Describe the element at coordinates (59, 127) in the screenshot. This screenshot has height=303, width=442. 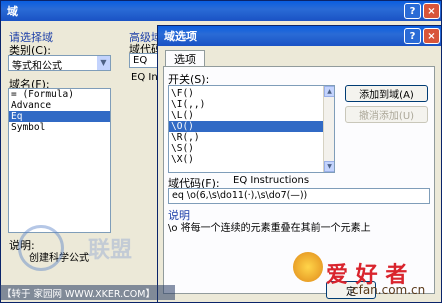
I see `field-name-item: Symbol` at that location.